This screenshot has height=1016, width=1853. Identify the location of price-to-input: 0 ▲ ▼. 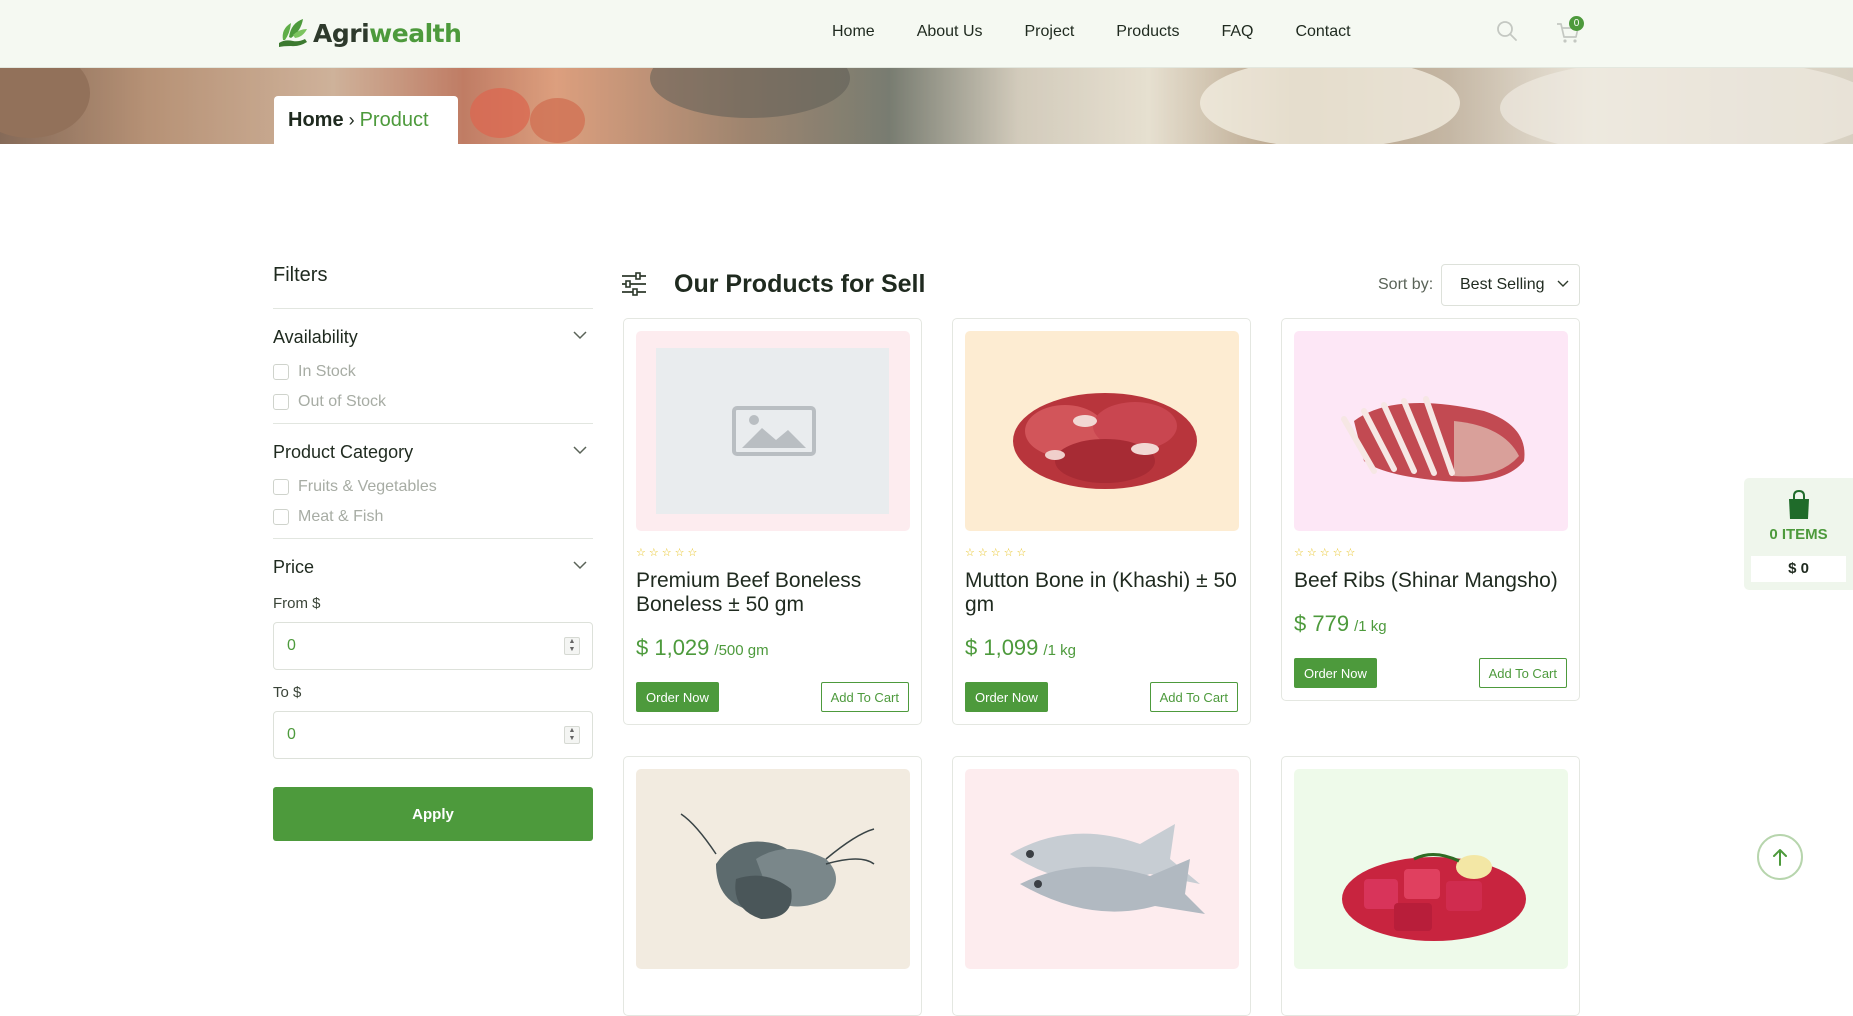
(433, 735).